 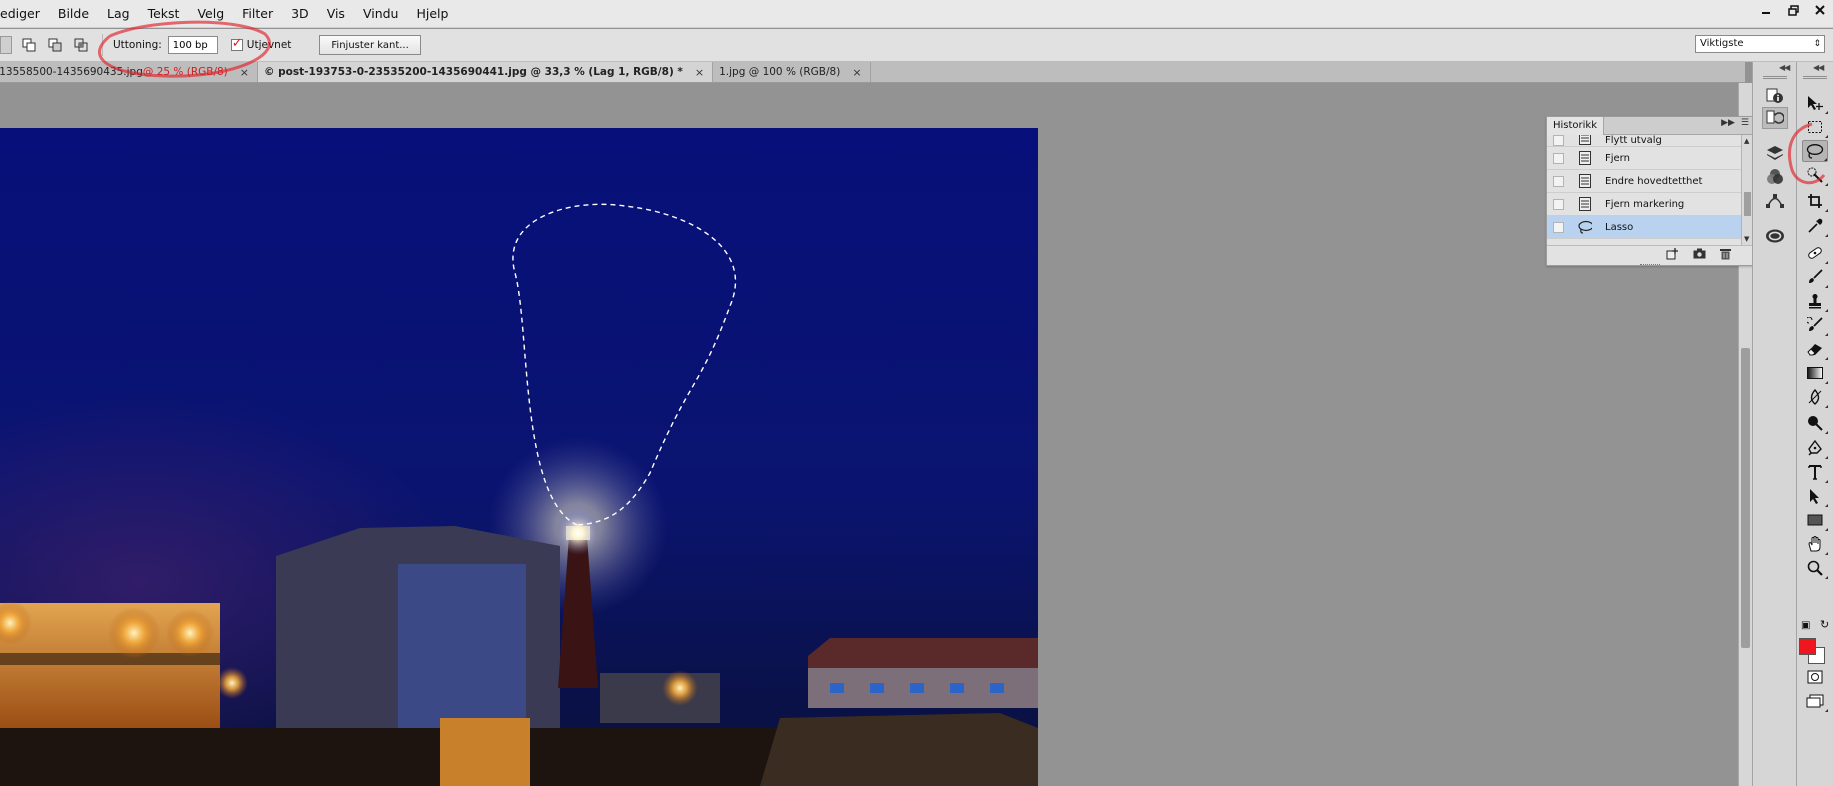 What do you see at coordinates (1815, 373) in the screenshot?
I see `gradient-tool-icon` at bounding box center [1815, 373].